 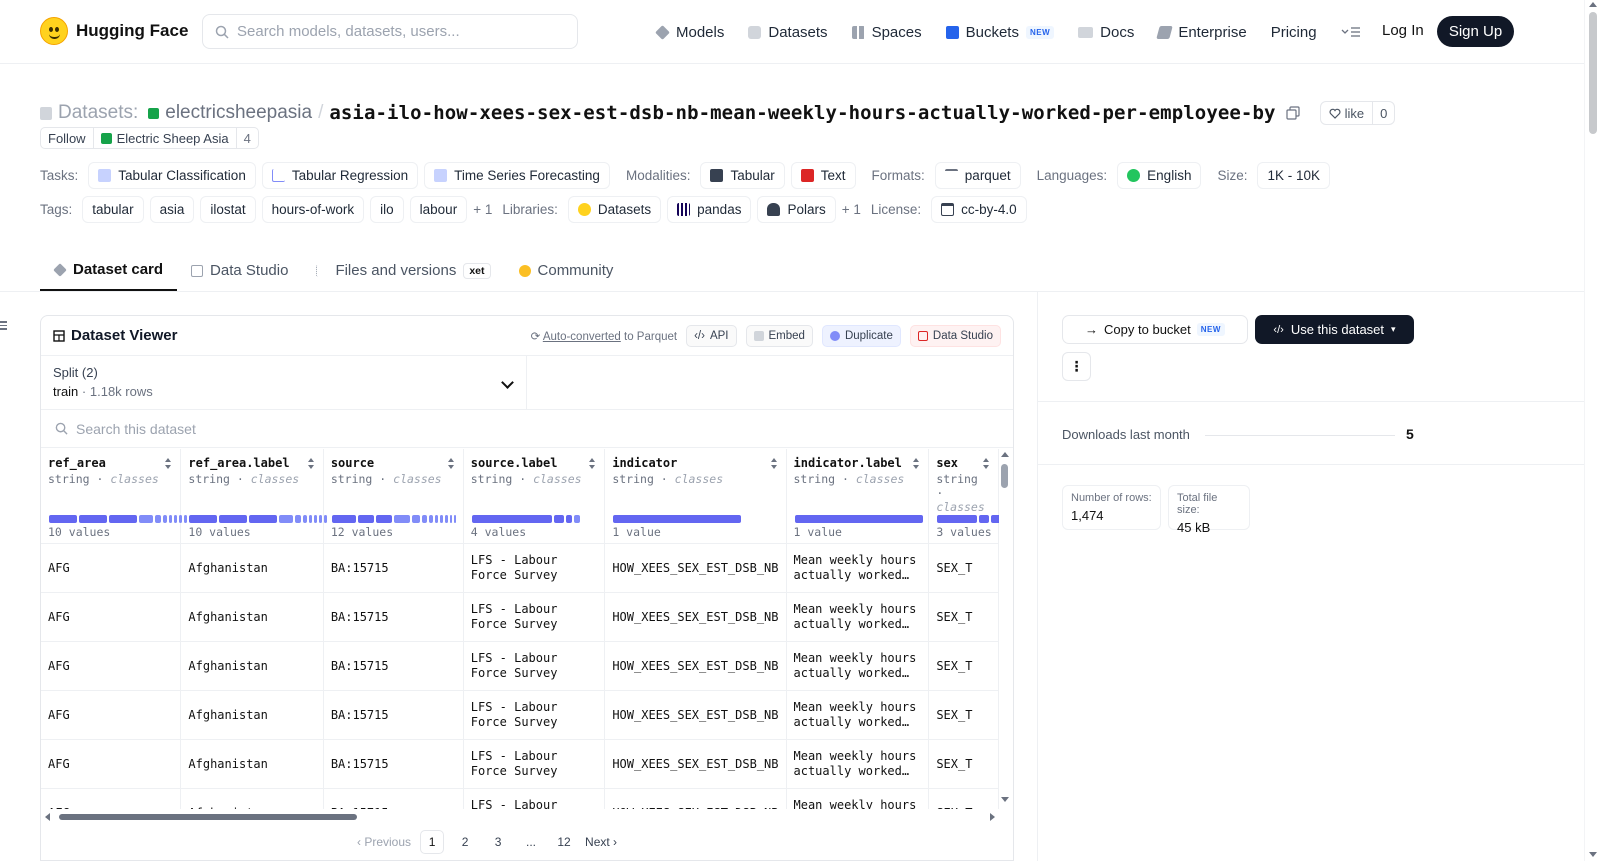 I want to click on nav-enterprise: Enterprise, so click(x=1201, y=32).